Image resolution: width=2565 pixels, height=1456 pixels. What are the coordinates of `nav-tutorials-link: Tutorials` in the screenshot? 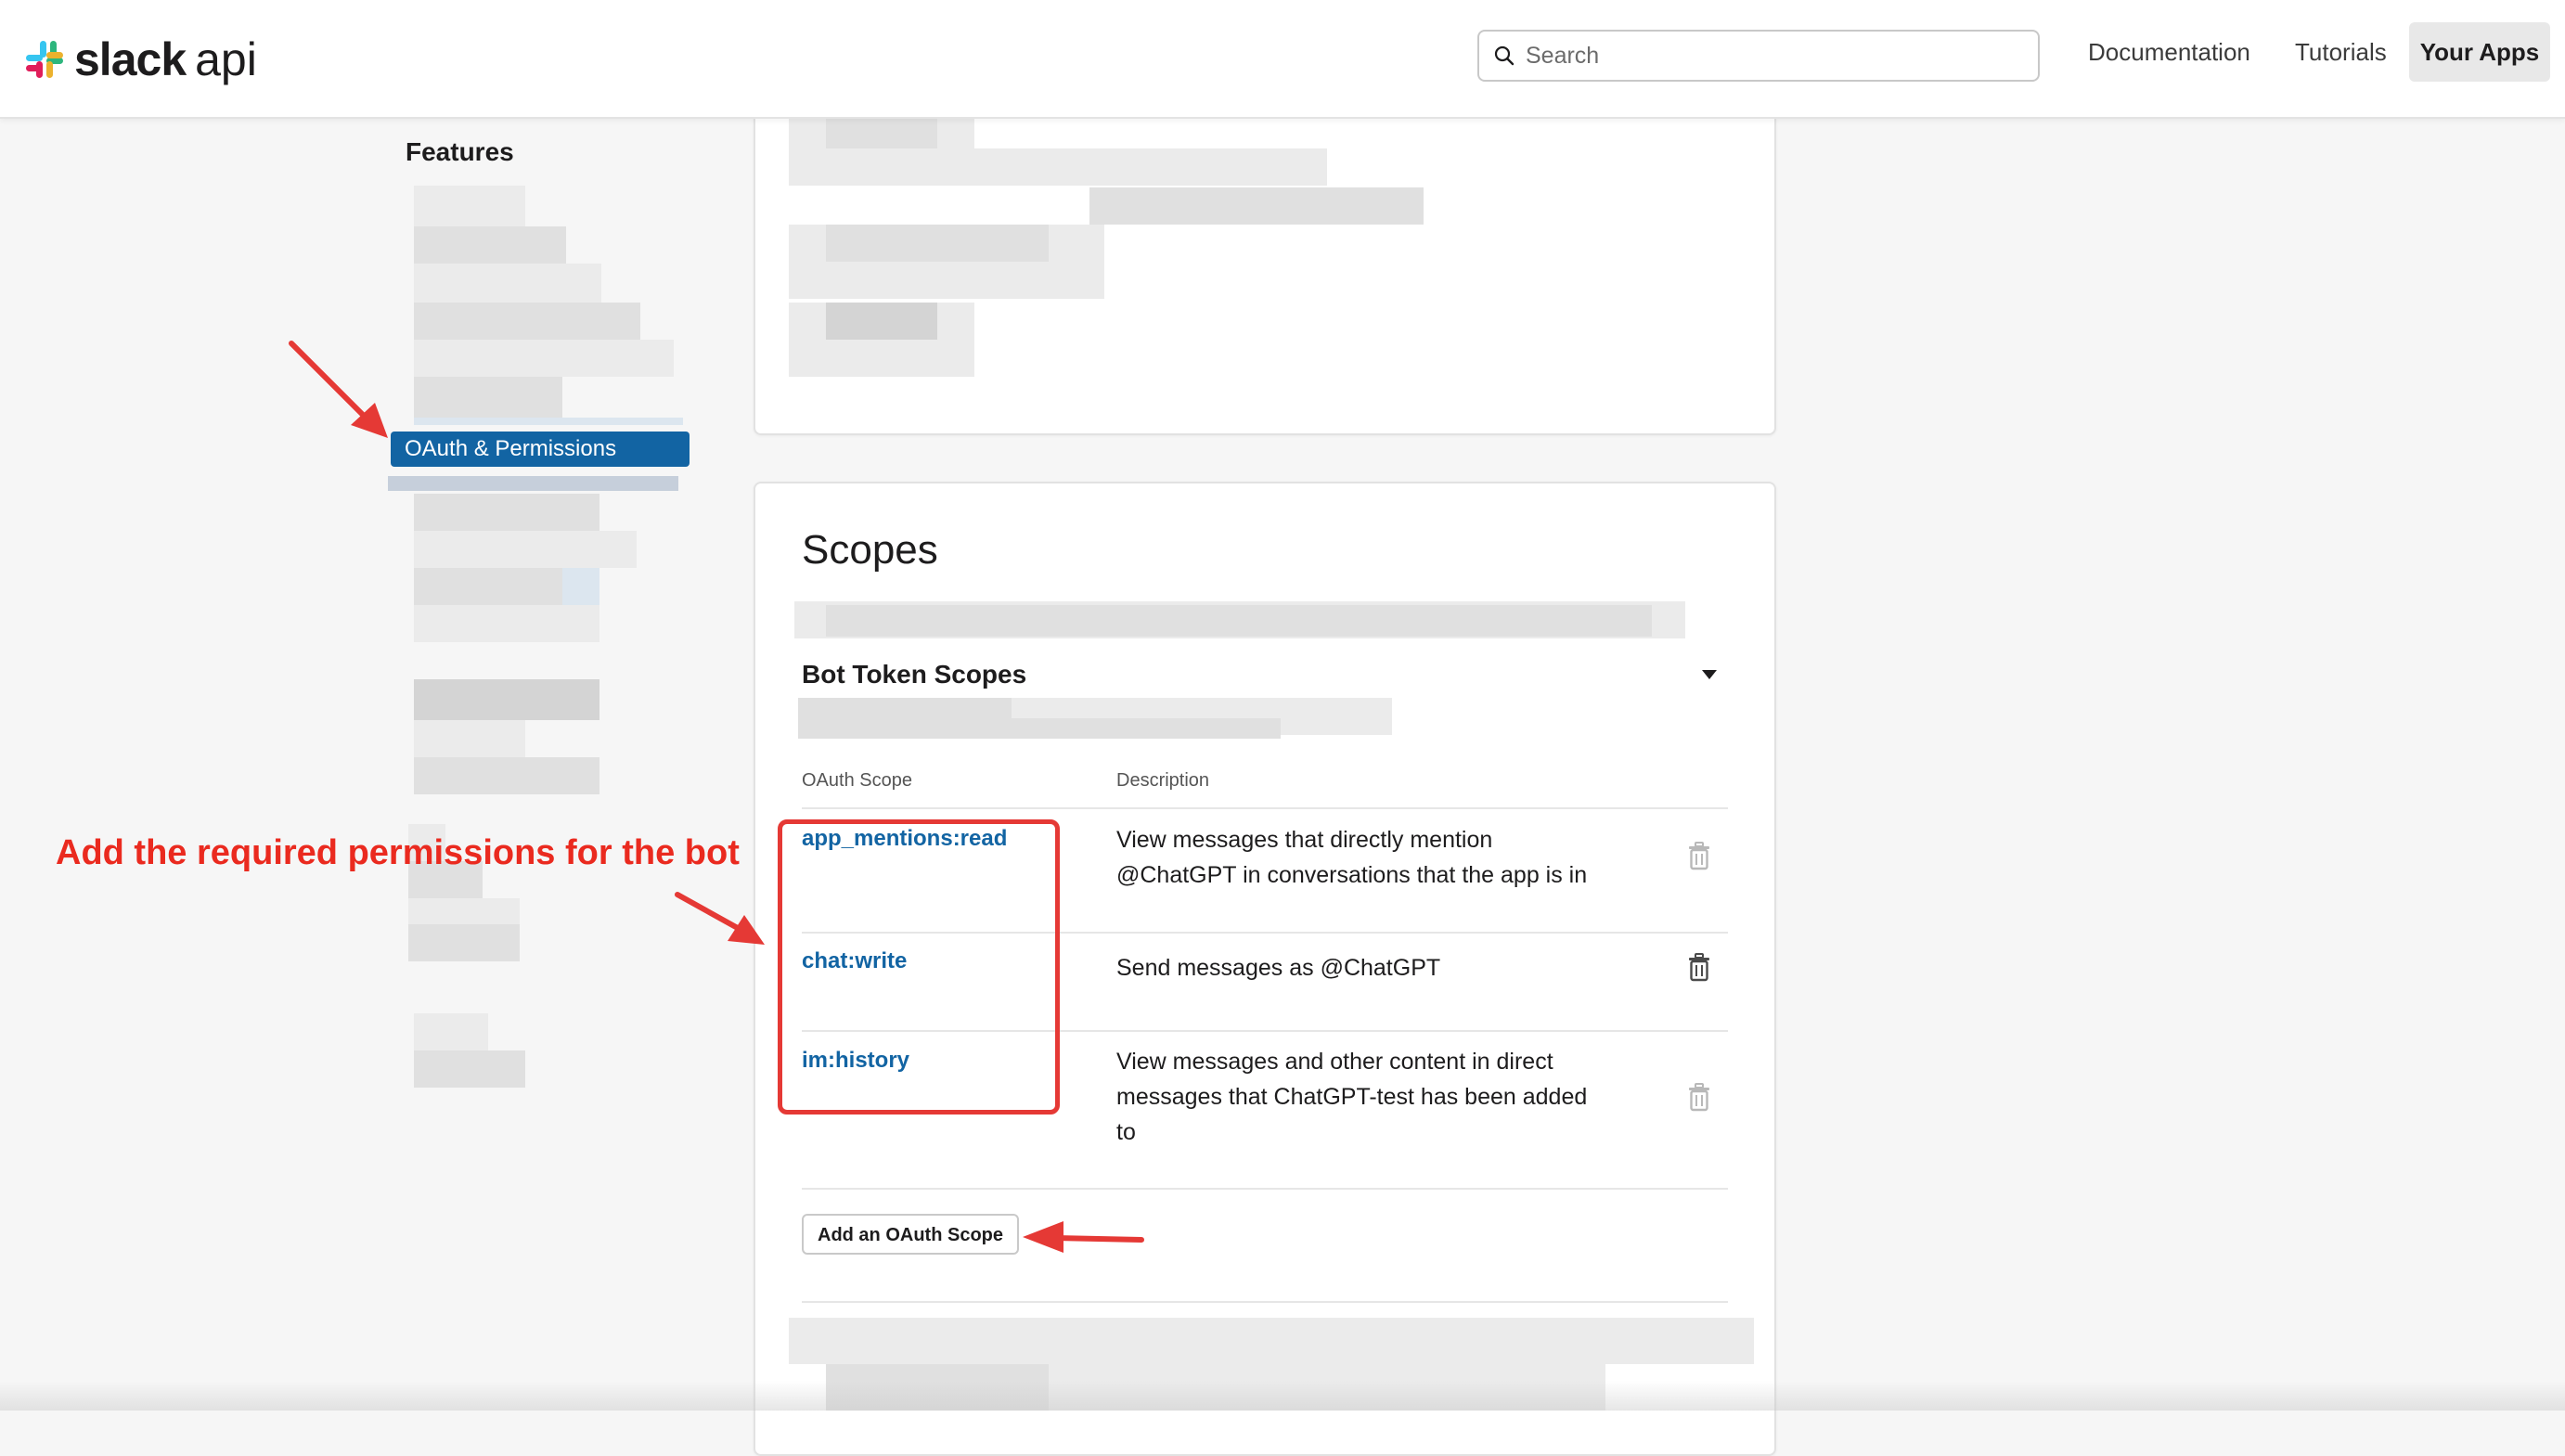 It's located at (2341, 52).